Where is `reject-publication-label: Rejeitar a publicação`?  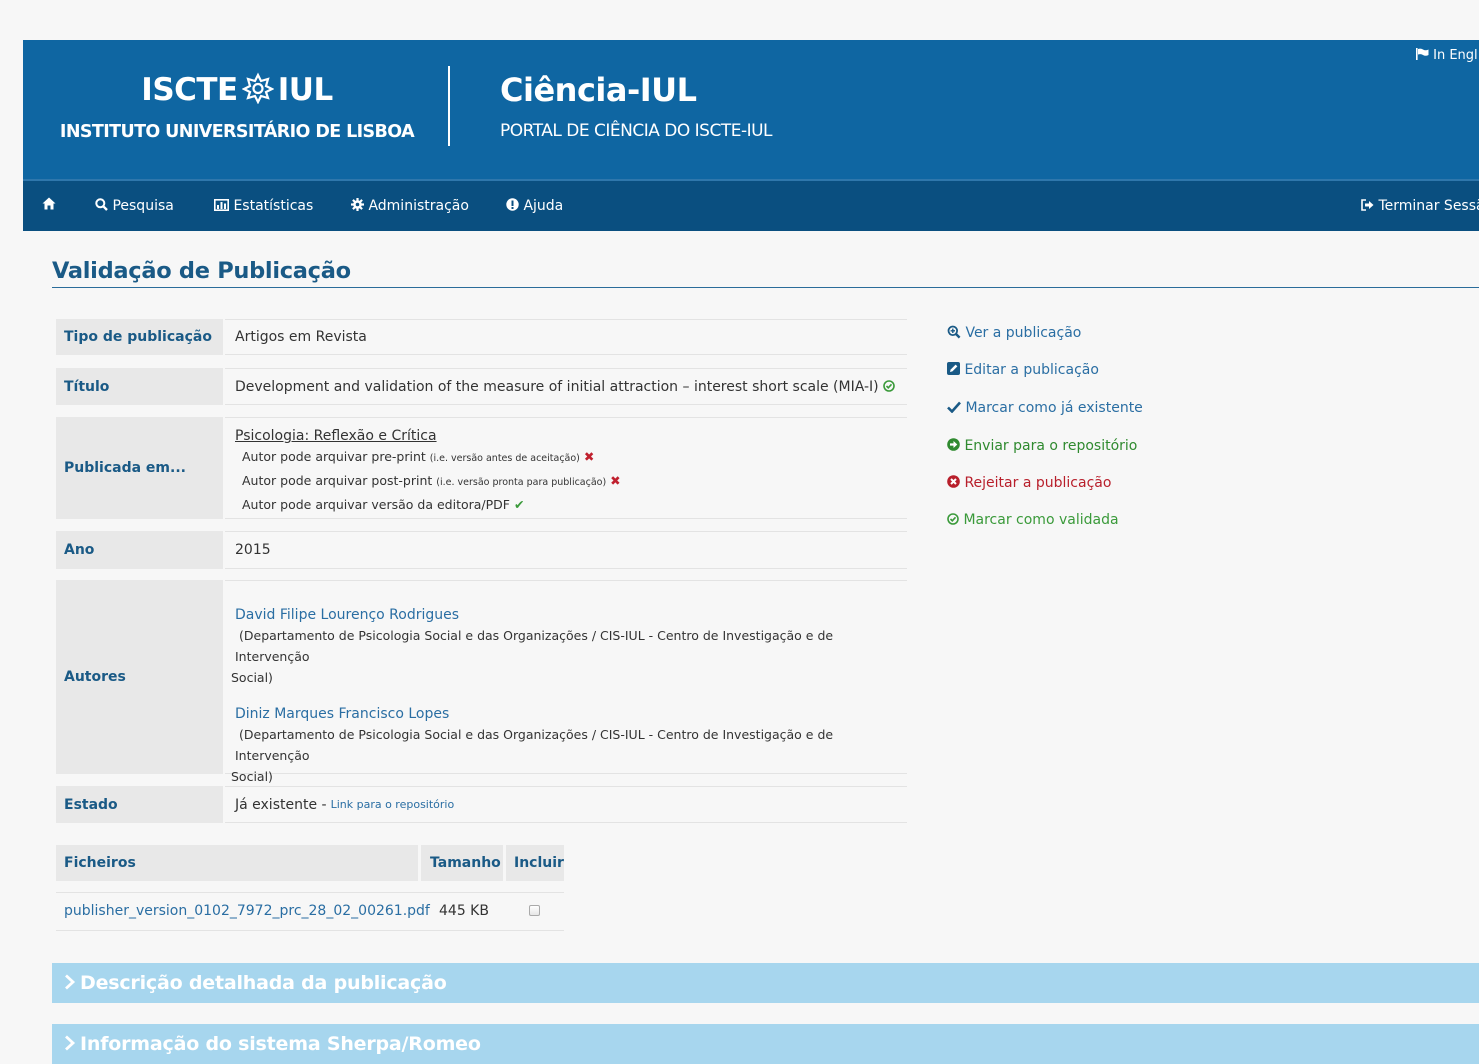
reject-publication-label: Rejeitar a publicação is located at coordinates (1038, 483).